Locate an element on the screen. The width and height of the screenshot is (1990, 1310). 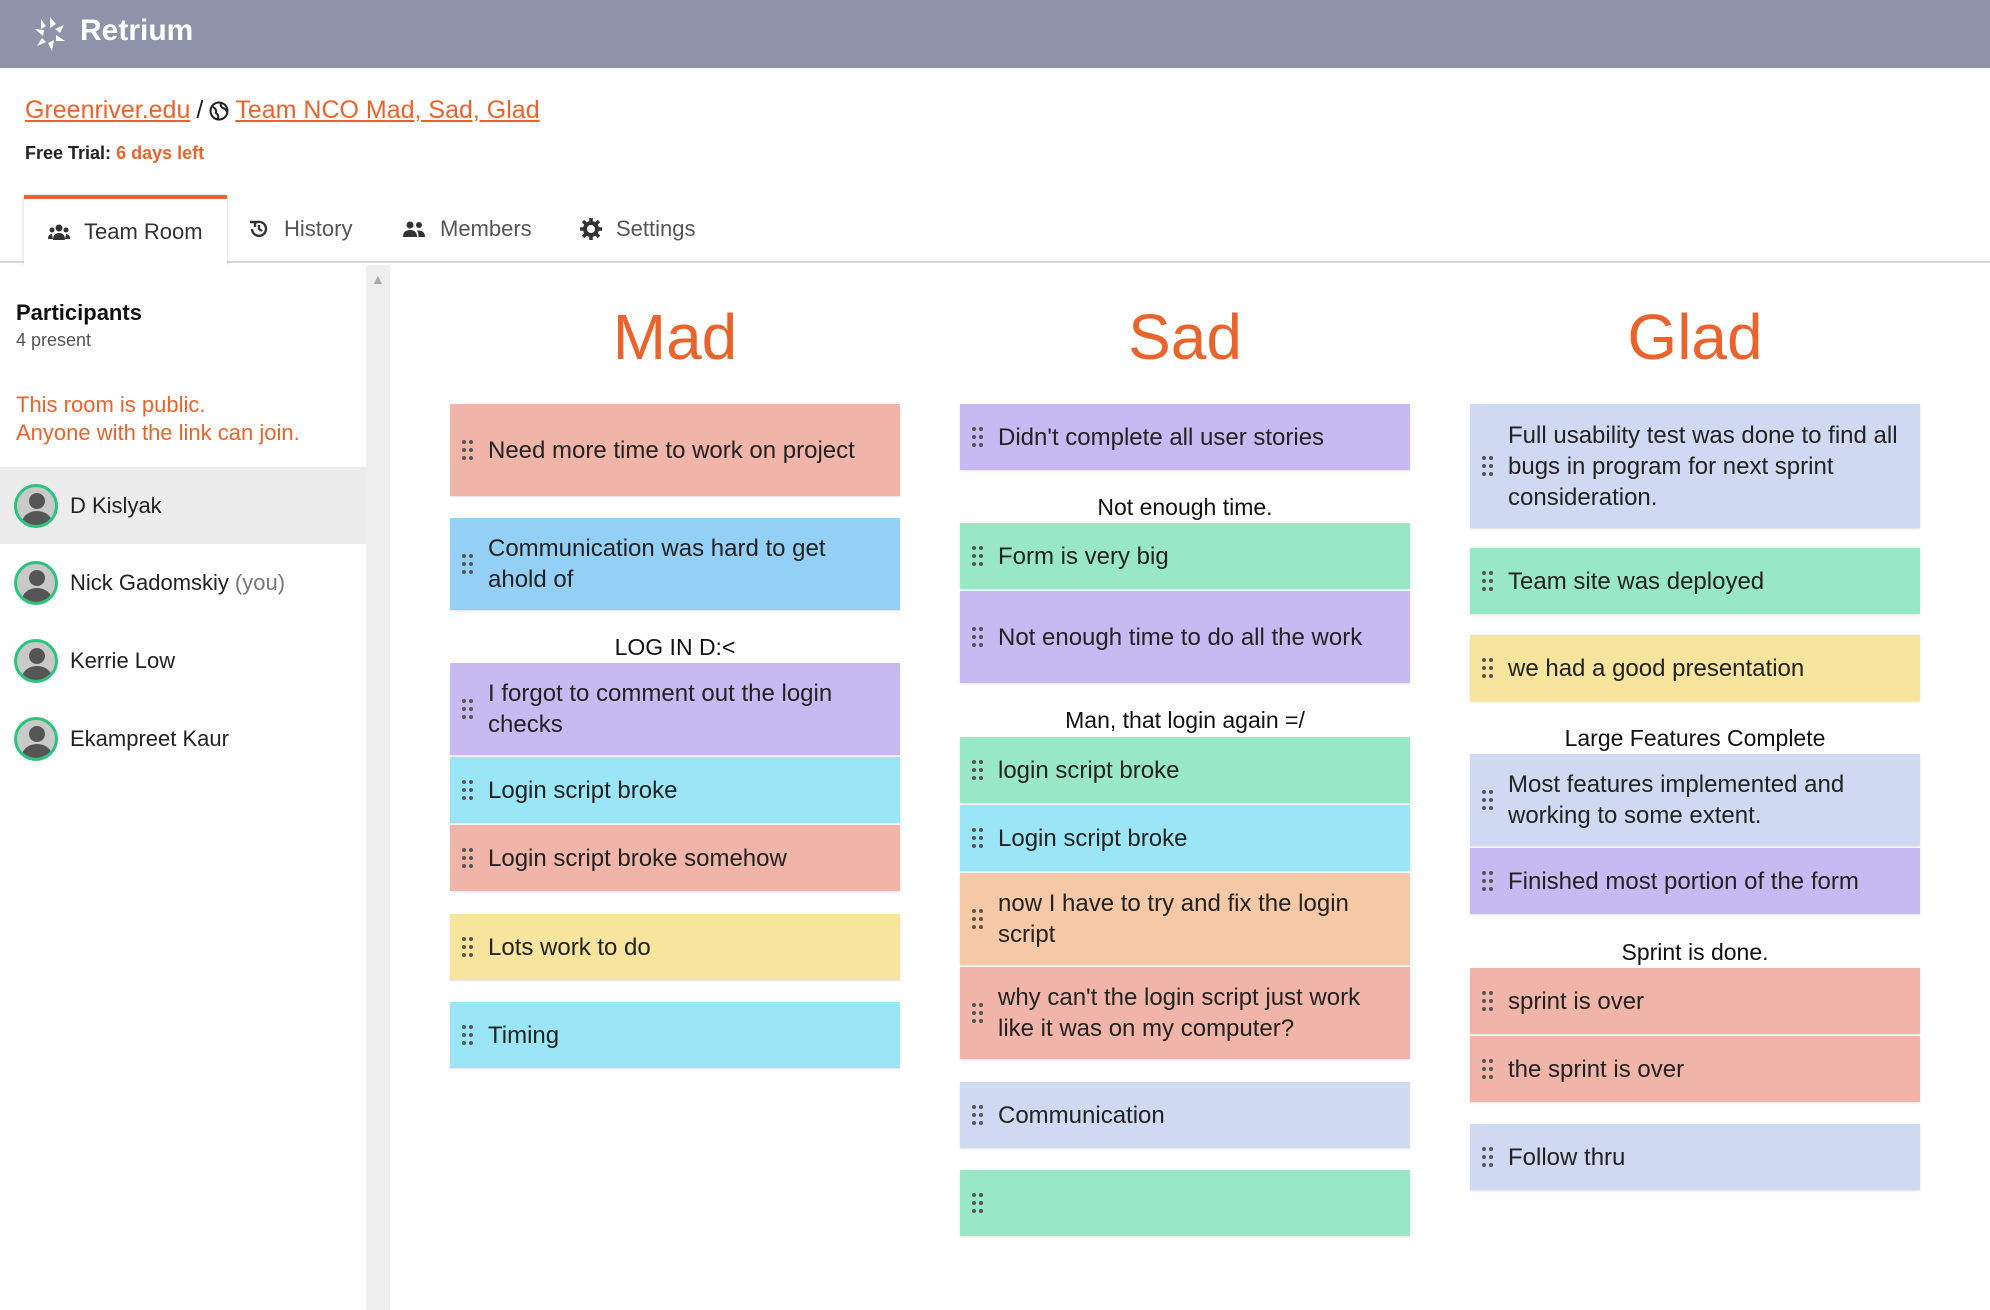
group-label: Sprint is done. is located at coordinates (1695, 952).